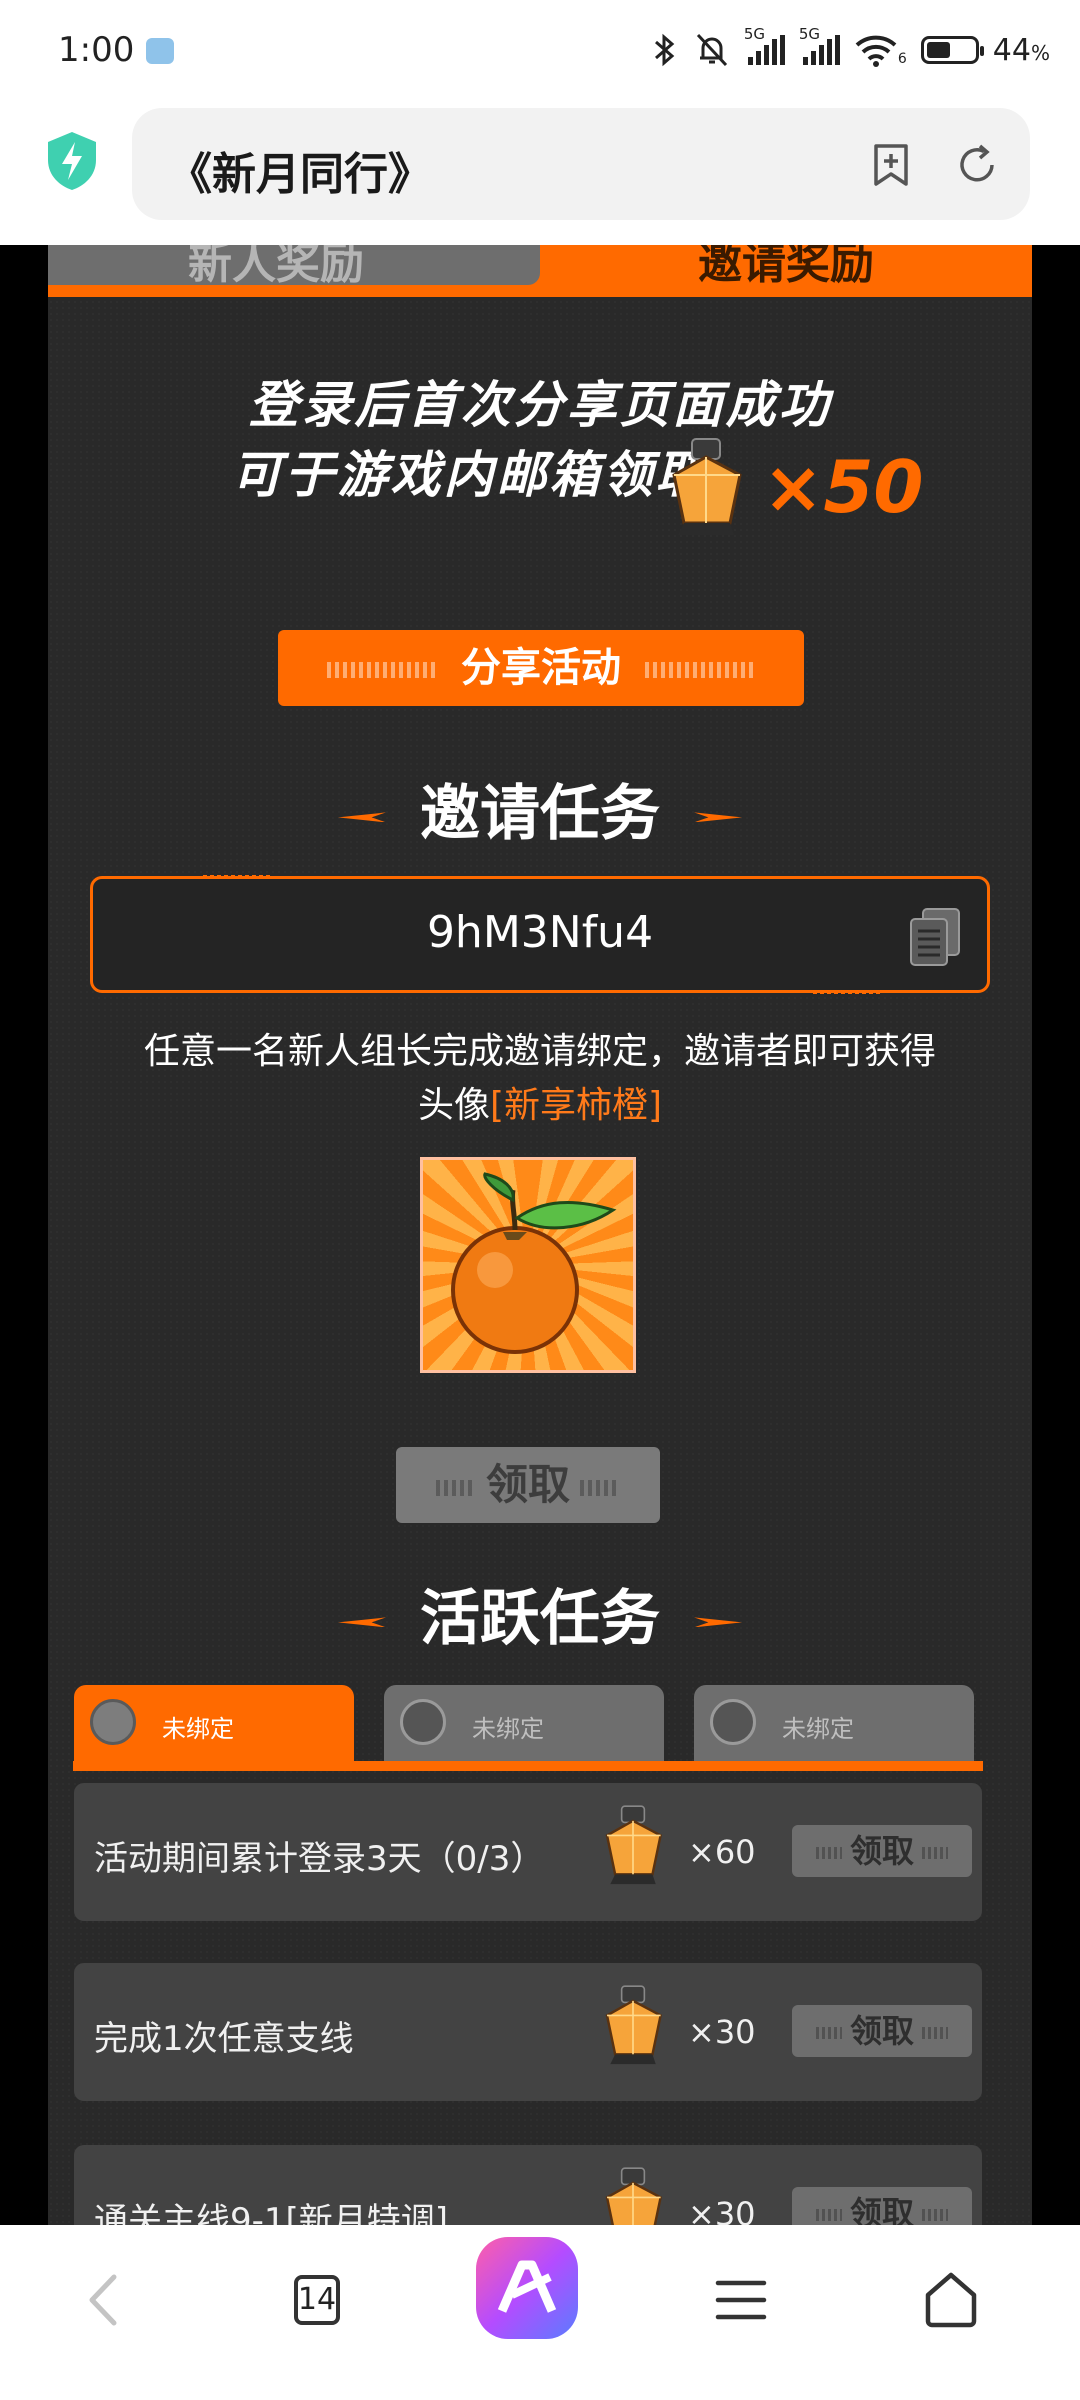  I want to click on copy-icon, so click(935, 937).